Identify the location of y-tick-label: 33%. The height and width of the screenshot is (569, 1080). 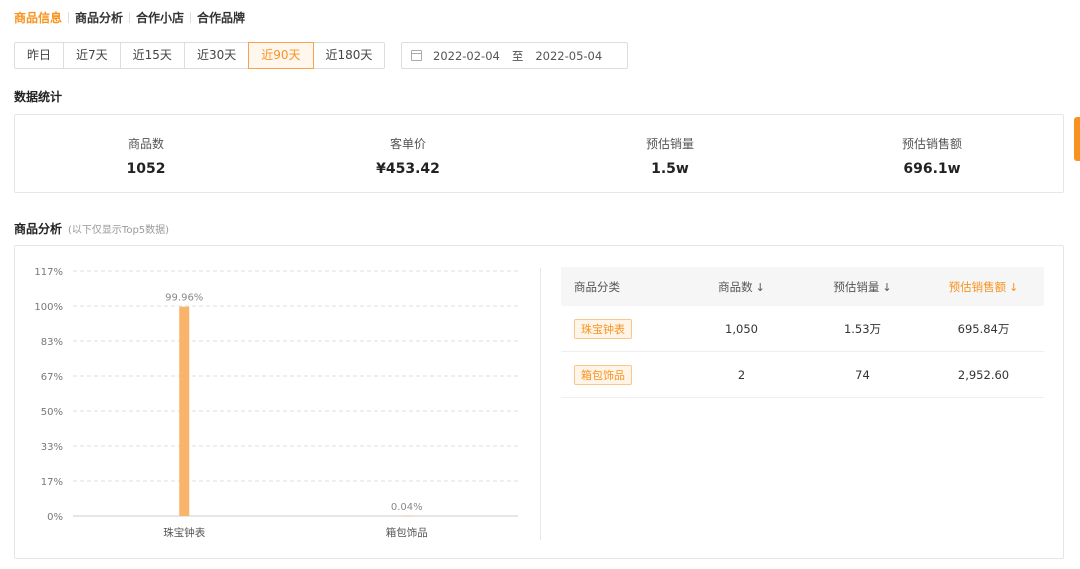
(52, 447).